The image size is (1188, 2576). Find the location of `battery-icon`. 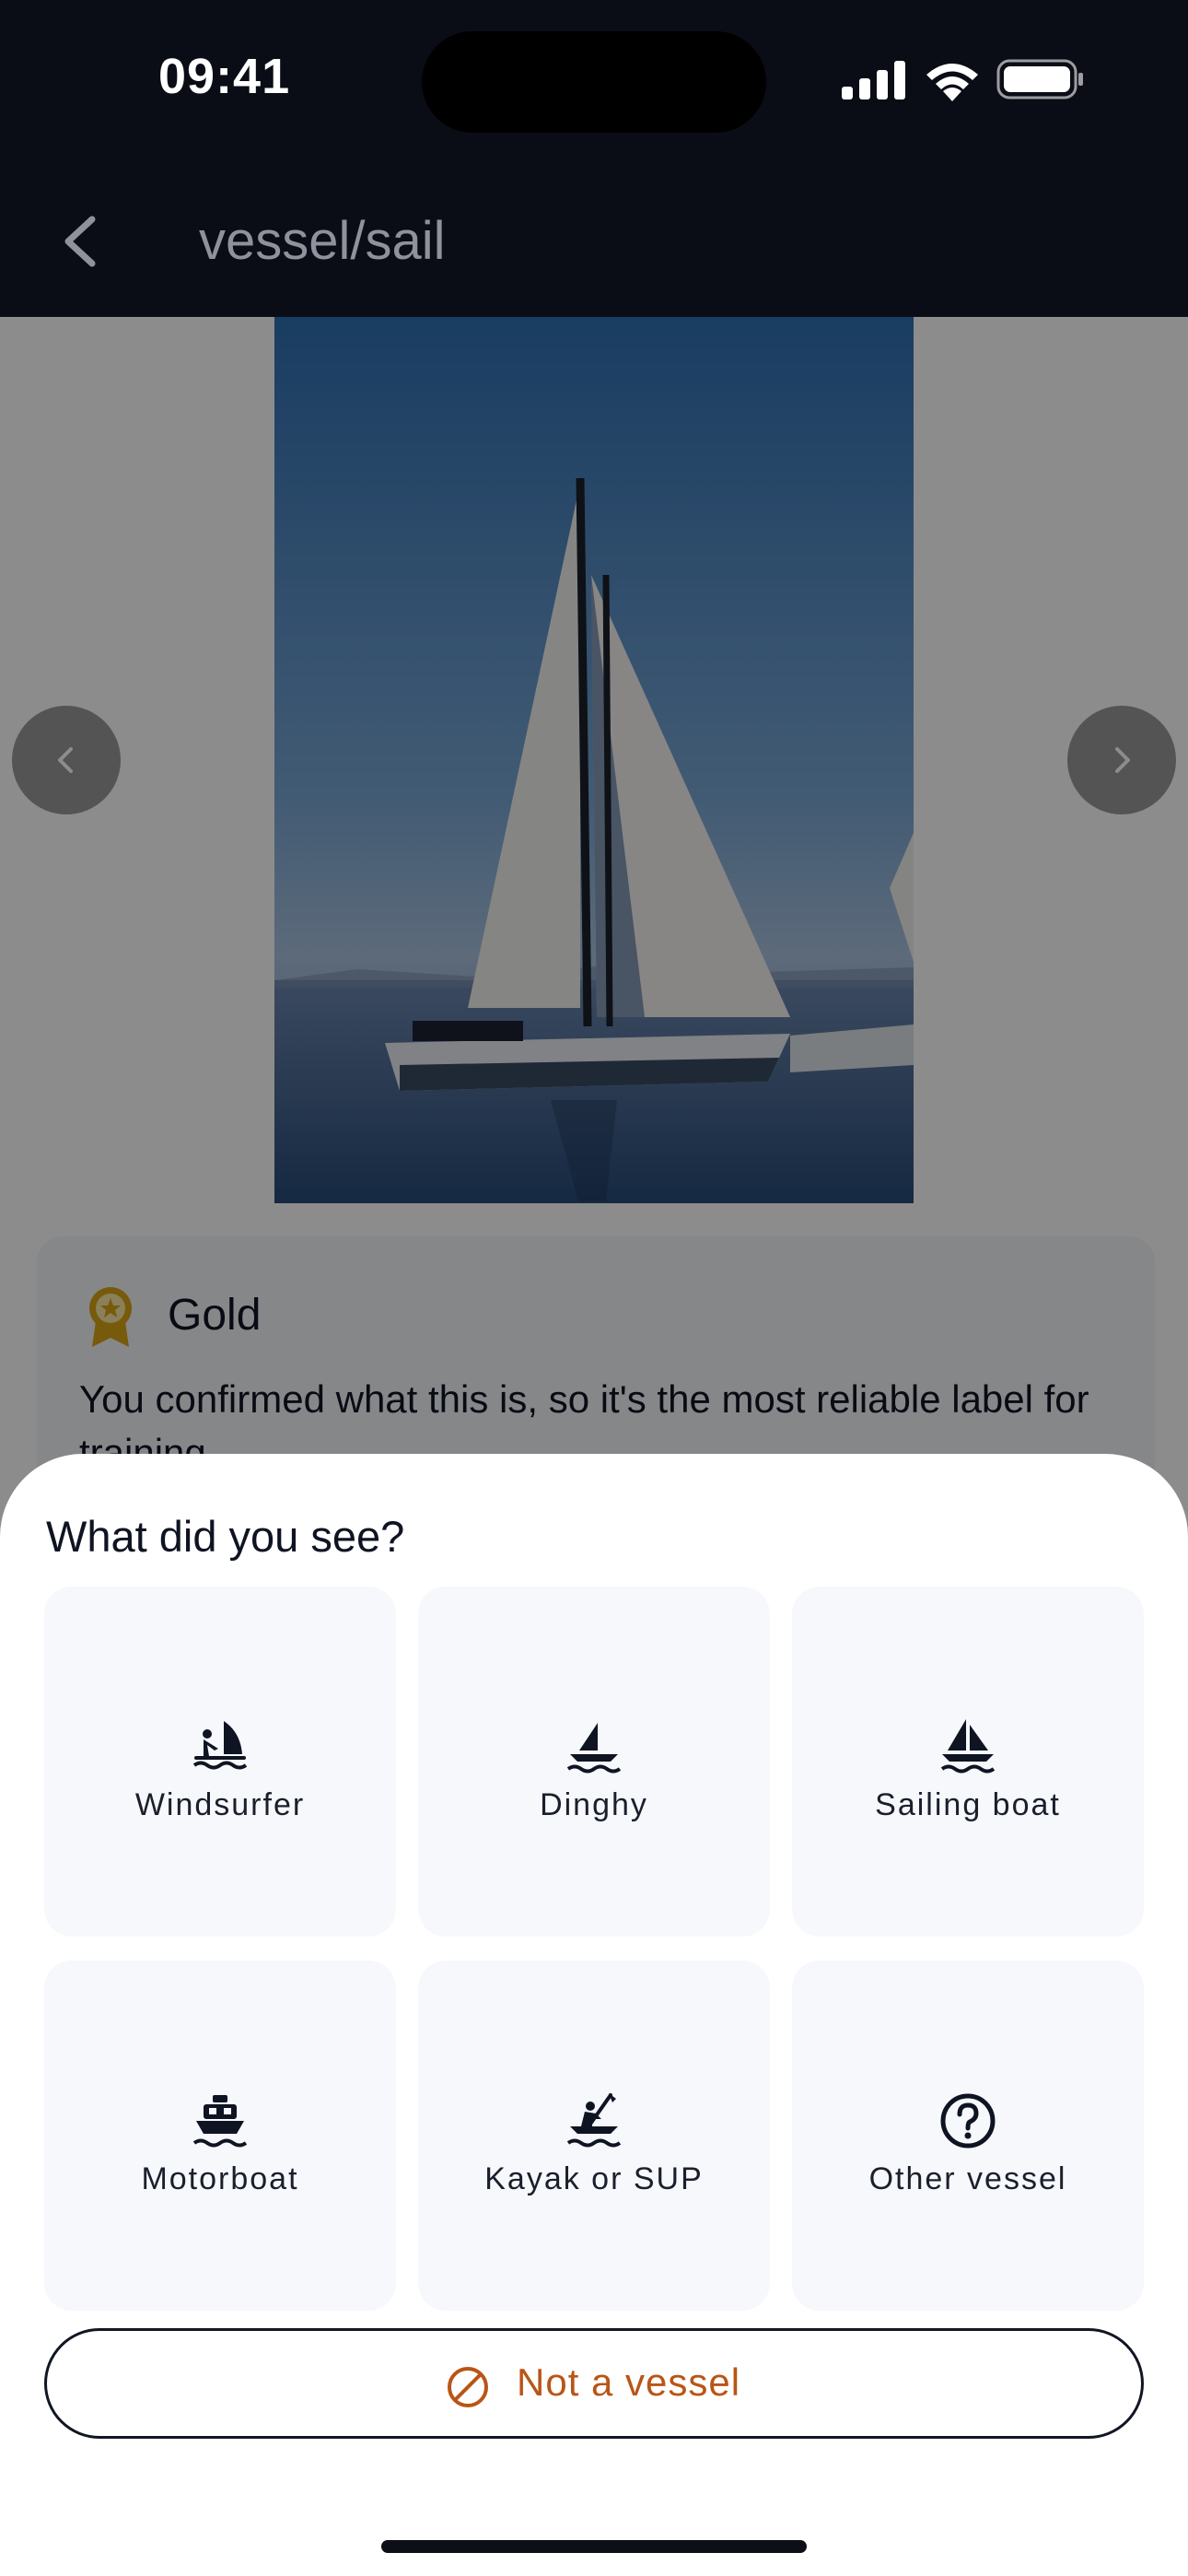

battery-icon is located at coordinates (1039, 79).